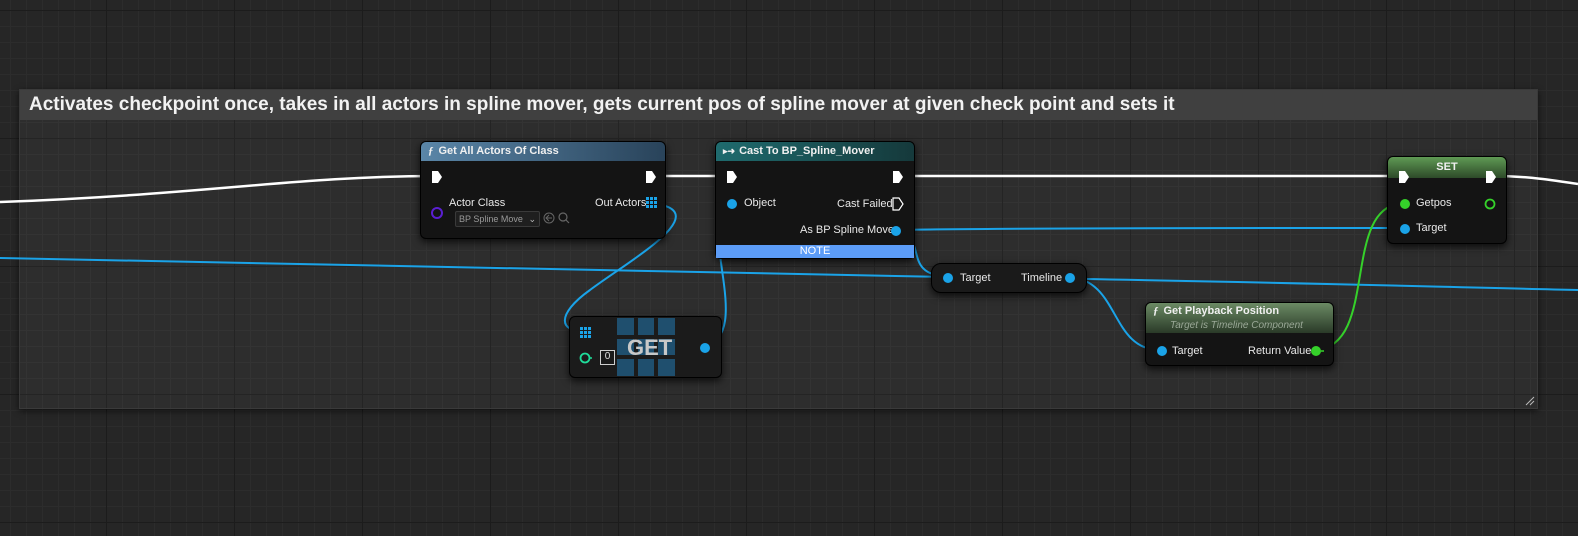 The image size is (1578, 536). What do you see at coordinates (1405, 204) in the screenshot?
I see `float-in-pin-icon` at bounding box center [1405, 204].